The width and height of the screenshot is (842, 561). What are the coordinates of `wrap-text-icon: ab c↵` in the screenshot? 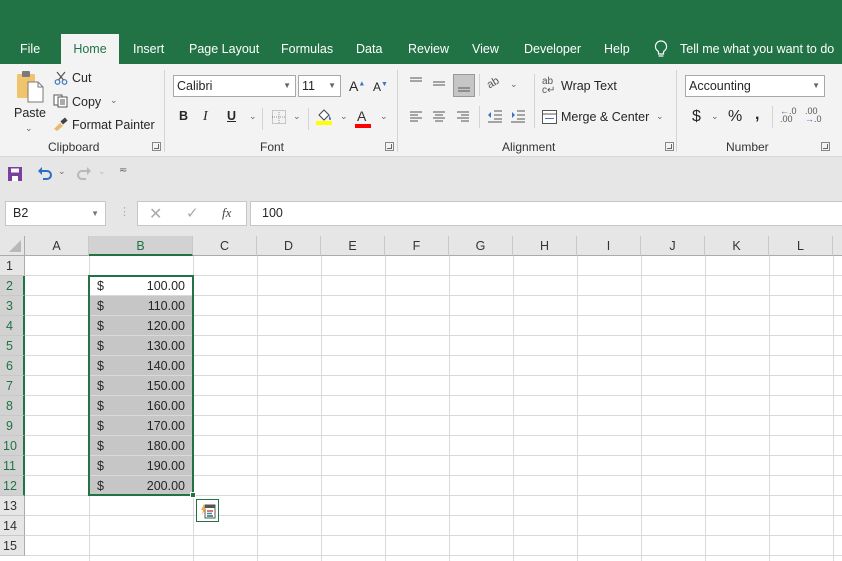 It's located at (549, 86).